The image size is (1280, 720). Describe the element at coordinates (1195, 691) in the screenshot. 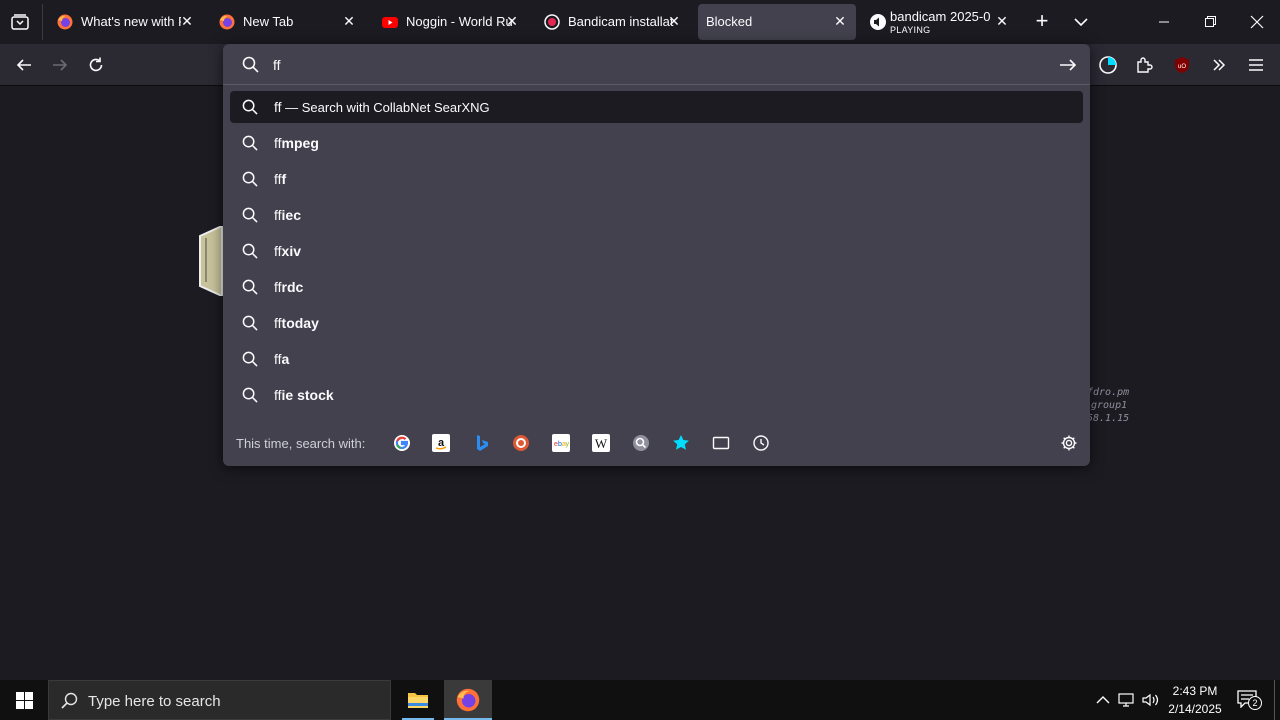

I see `clock-time: 2:43 PM` at that location.